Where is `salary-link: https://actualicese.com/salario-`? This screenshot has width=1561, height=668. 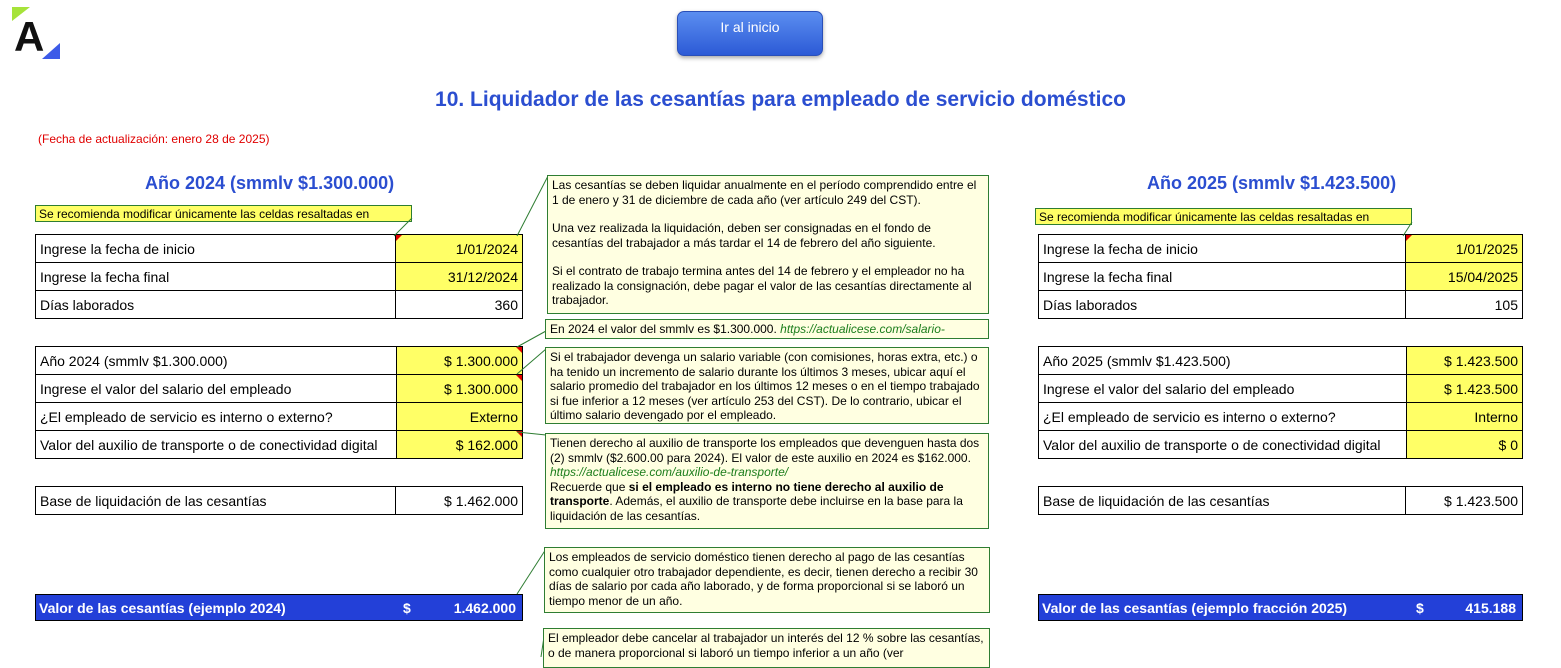
salary-link: https://actualicese.com/salario- is located at coordinates (862, 329).